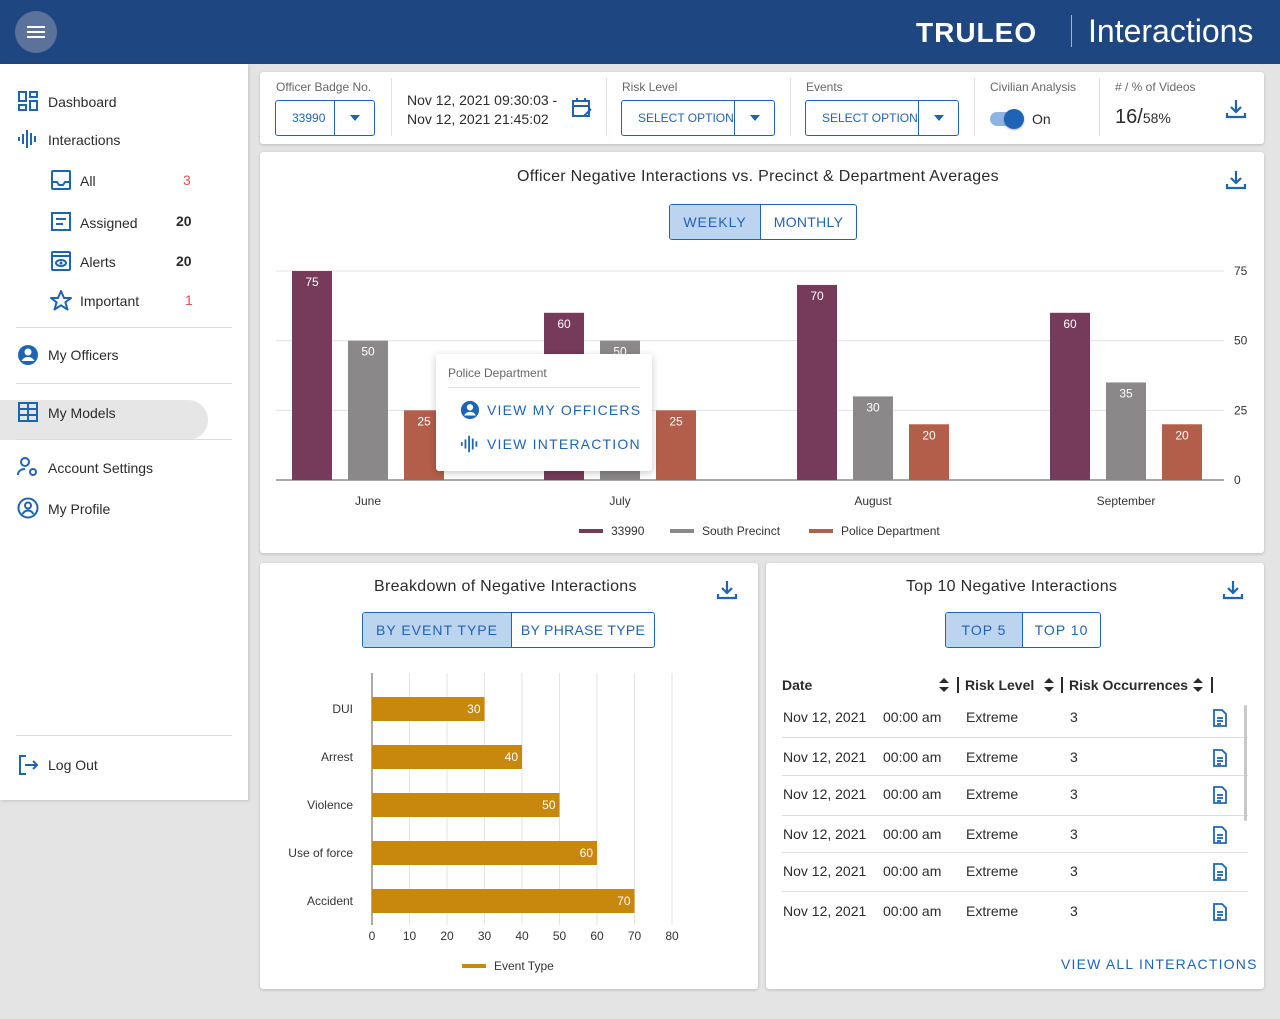  Describe the element at coordinates (999, 685) in the screenshot. I see `col-risk-header: Risk Level` at that location.